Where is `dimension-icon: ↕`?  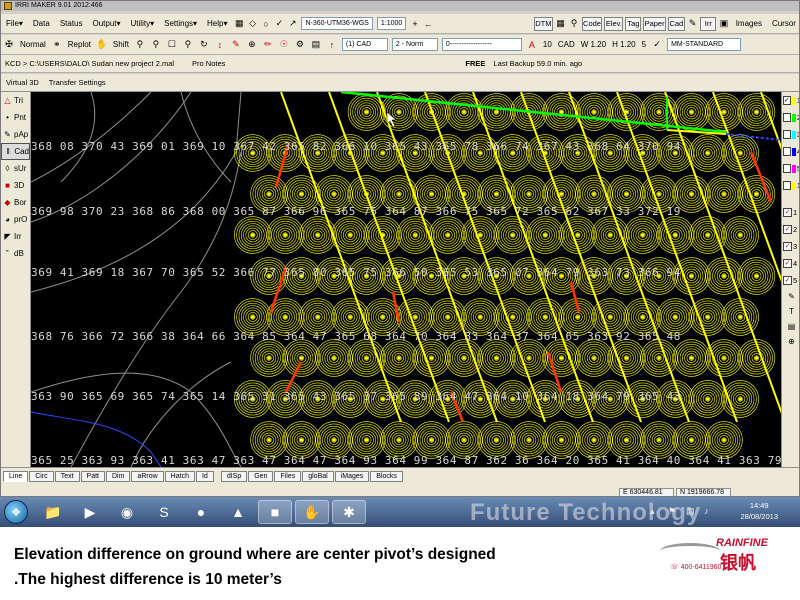
dimension-icon: ↕ is located at coordinates (220, 45).